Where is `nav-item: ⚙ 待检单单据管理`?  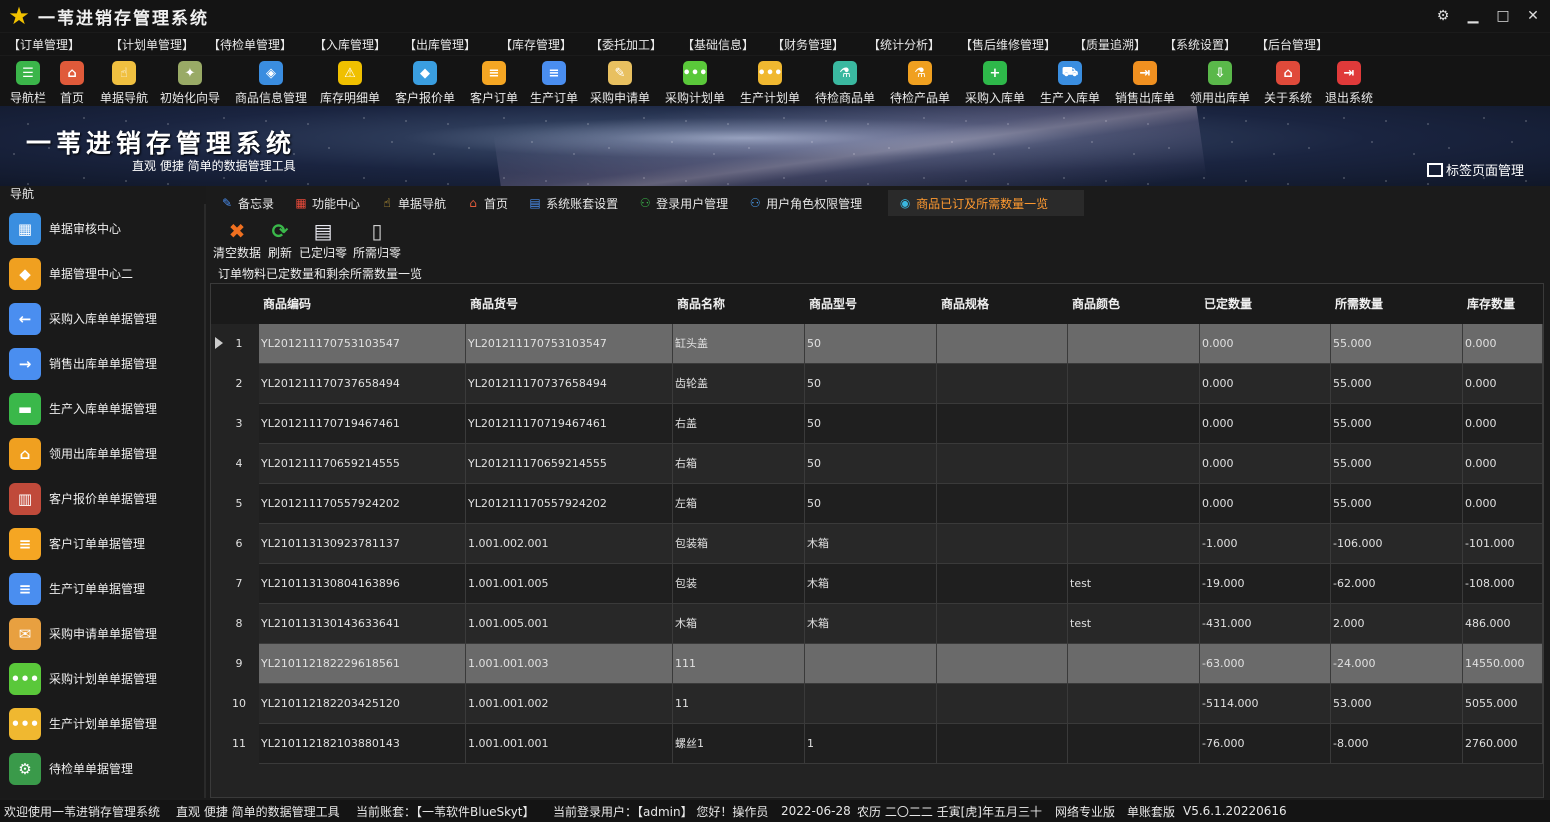 nav-item: ⚙ 待检单单据管理 is located at coordinates (102, 768).